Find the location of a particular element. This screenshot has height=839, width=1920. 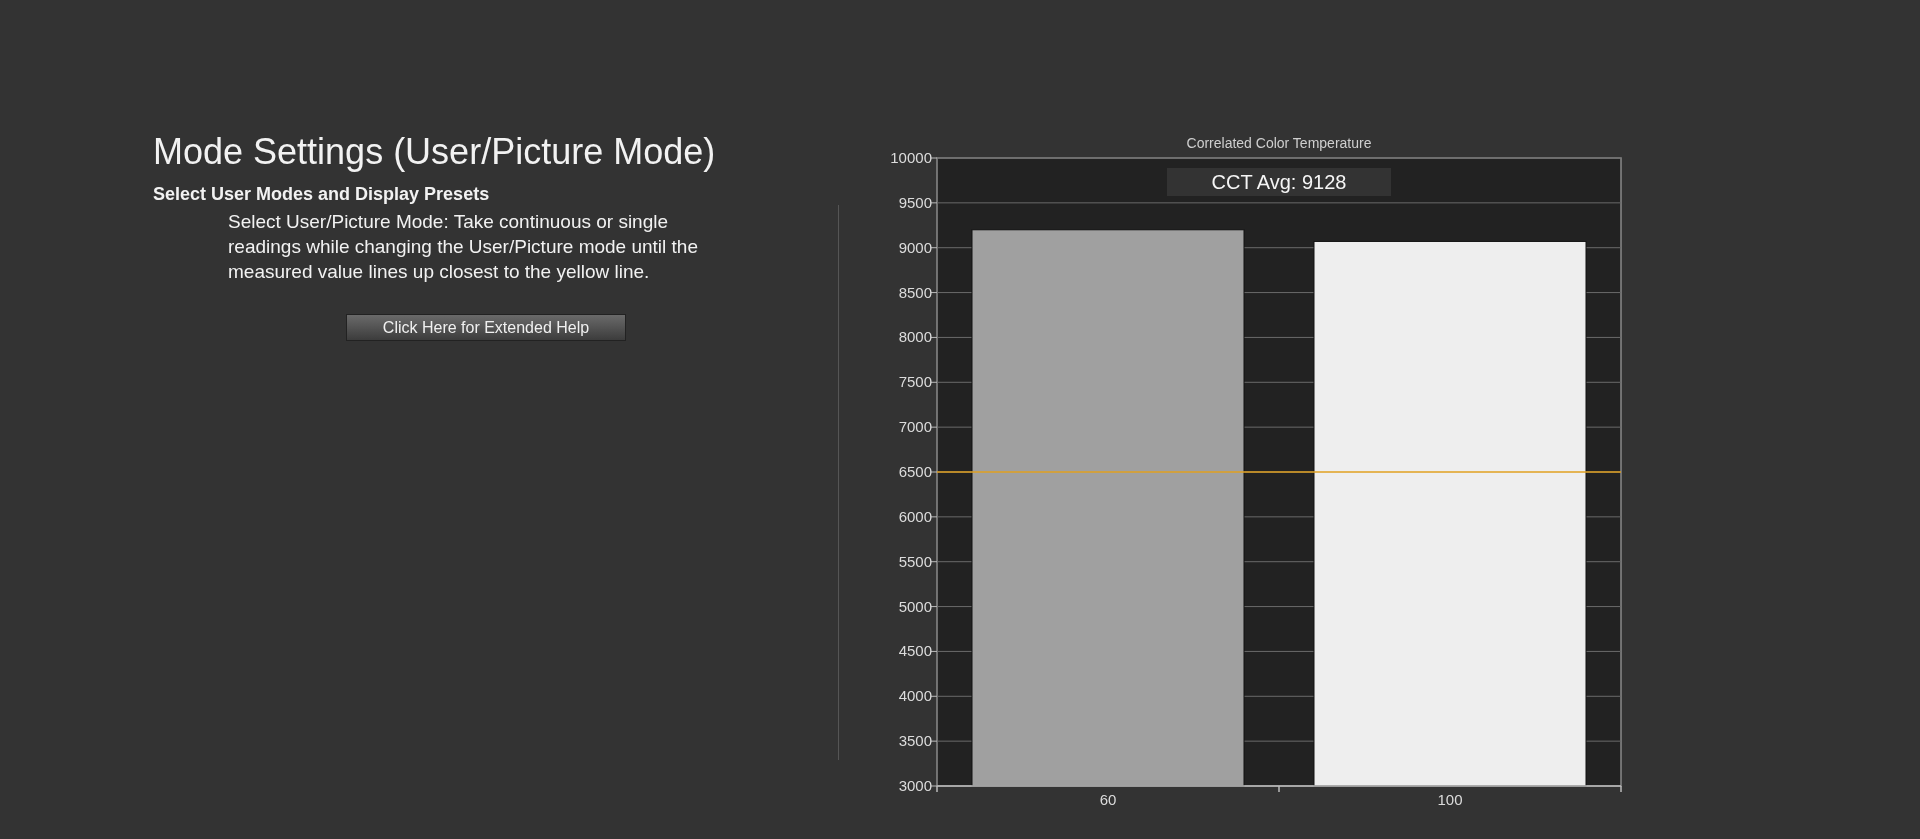

y-tick-label: 5000 is located at coordinates (915, 606).